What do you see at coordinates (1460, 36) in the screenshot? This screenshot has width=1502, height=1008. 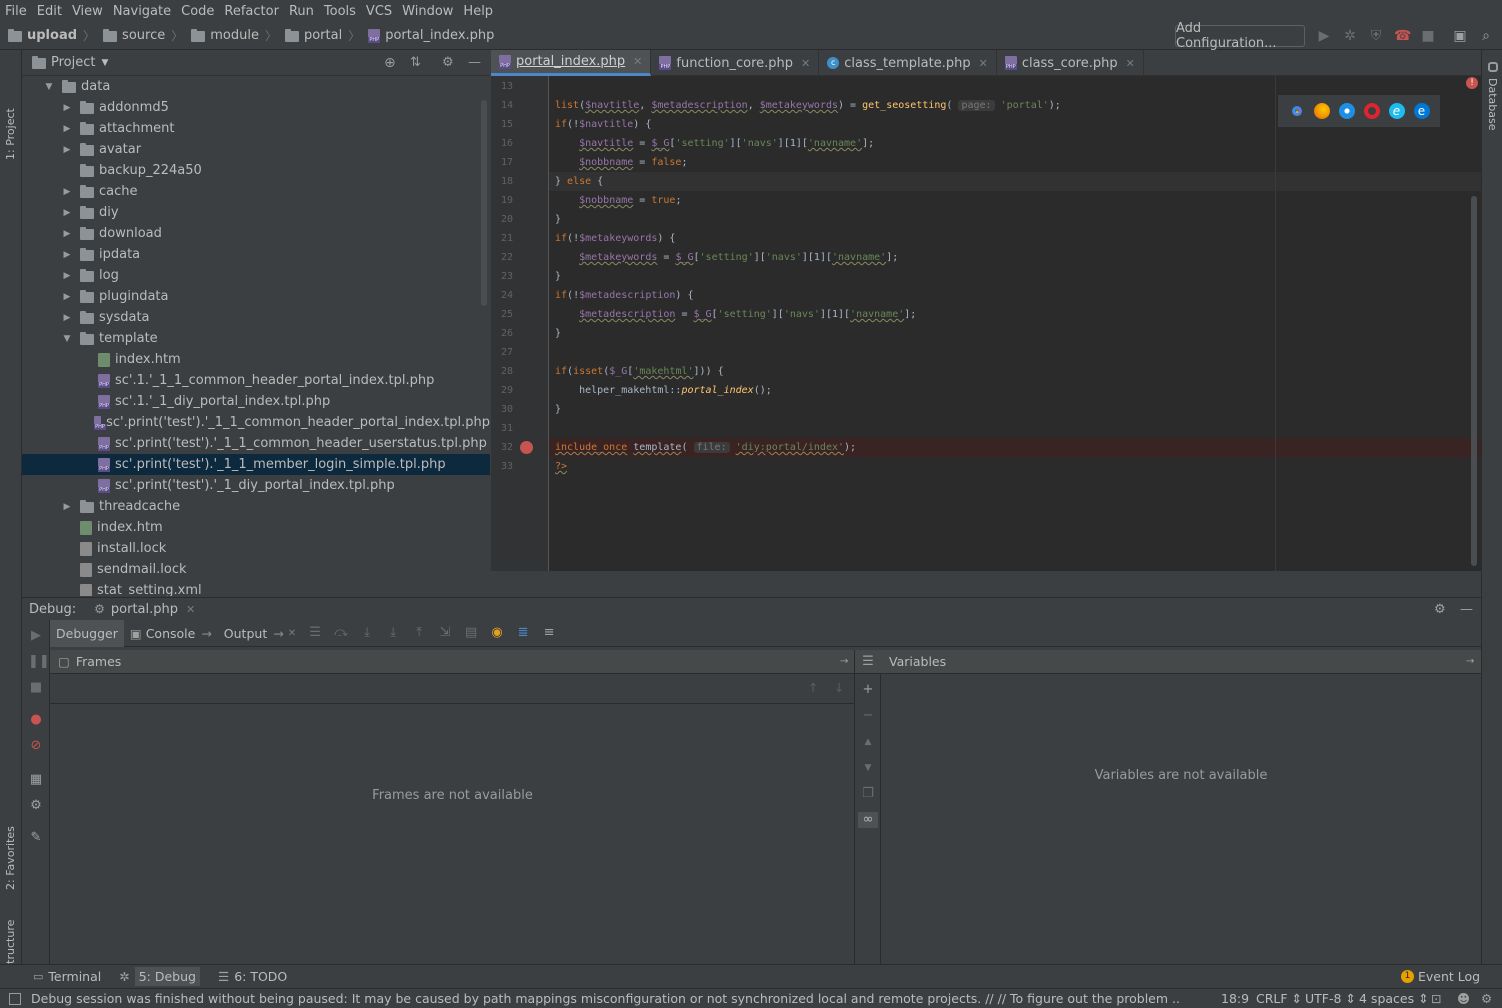 I see `project-structure-icon: ▣` at bounding box center [1460, 36].